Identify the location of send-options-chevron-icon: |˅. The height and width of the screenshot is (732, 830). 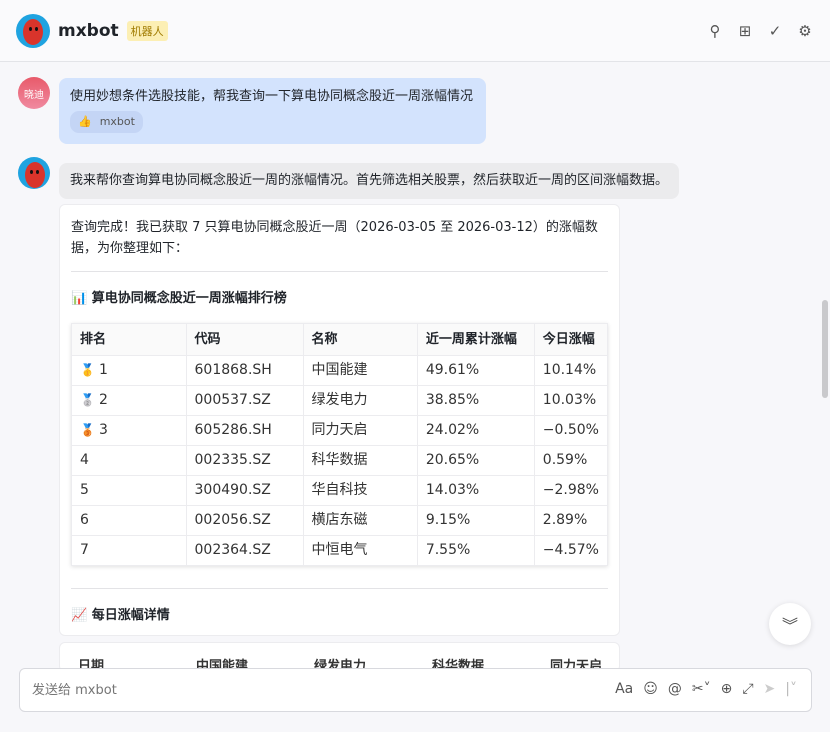
(791, 689).